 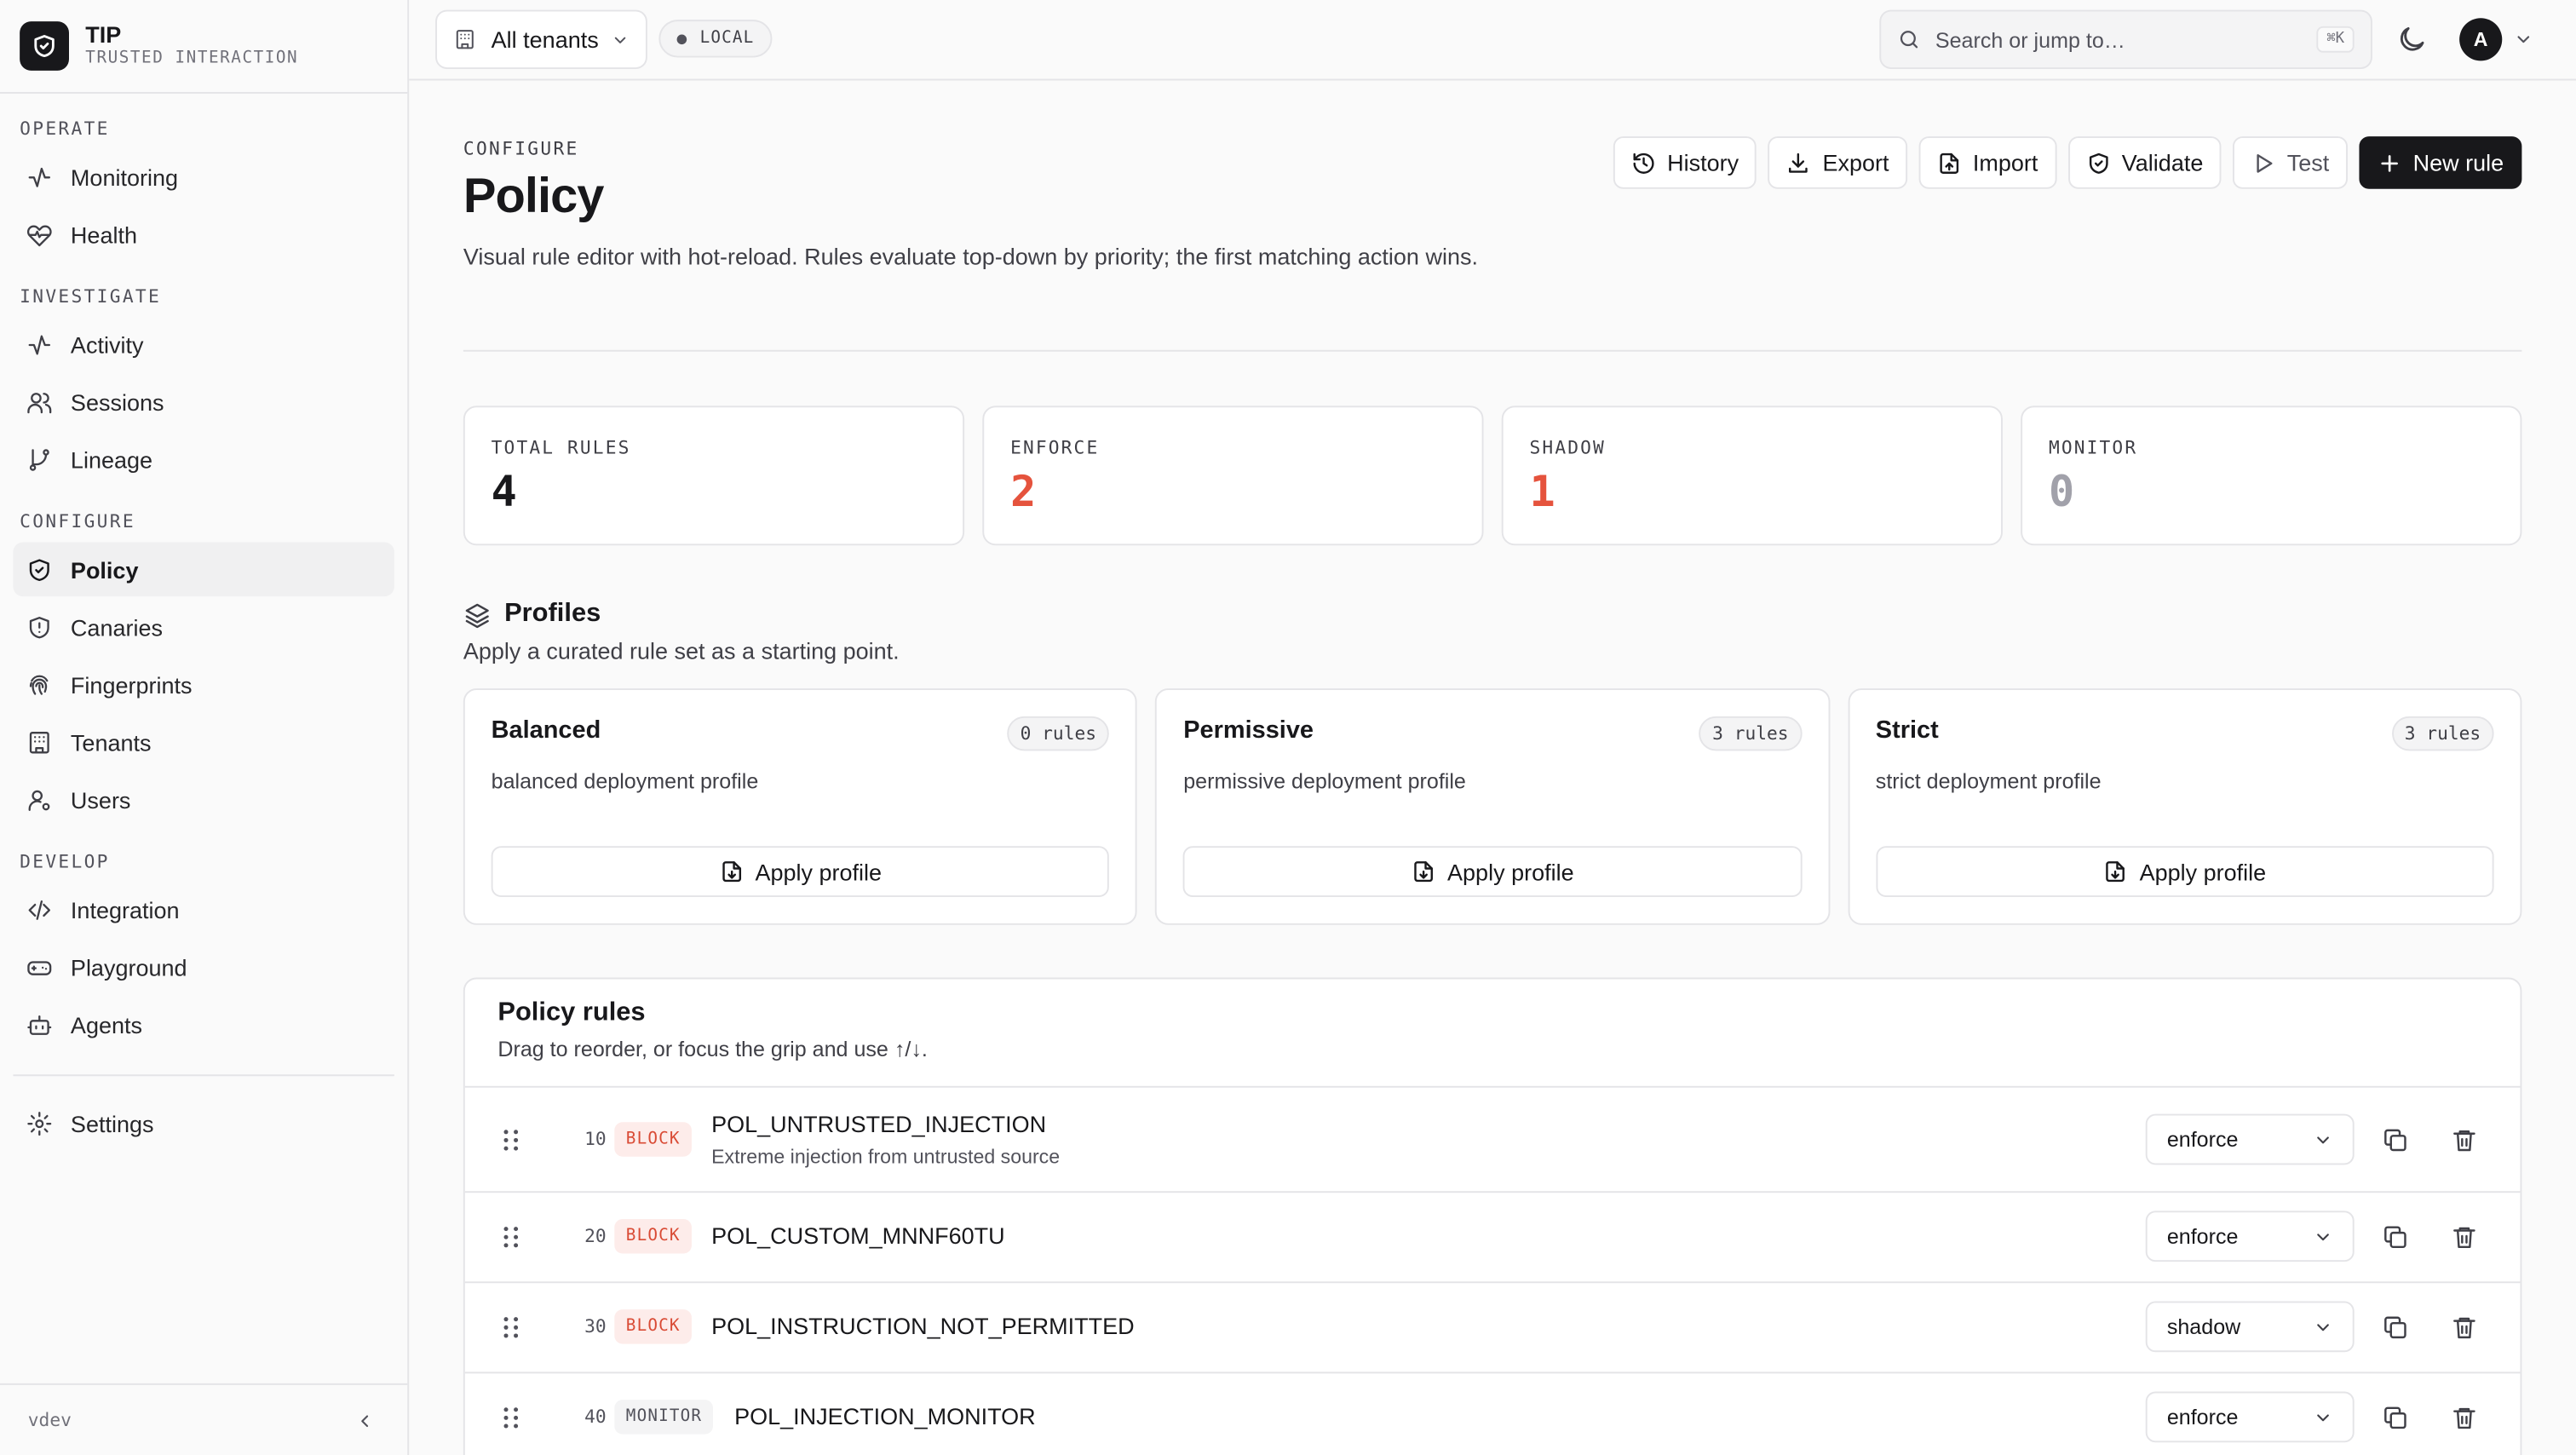 What do you see at coordinates (858, 1235) in the screenshot?
I see `rule-name: POL_CUSTOM_MNNF60TU` at bounding box center [858, 1235].